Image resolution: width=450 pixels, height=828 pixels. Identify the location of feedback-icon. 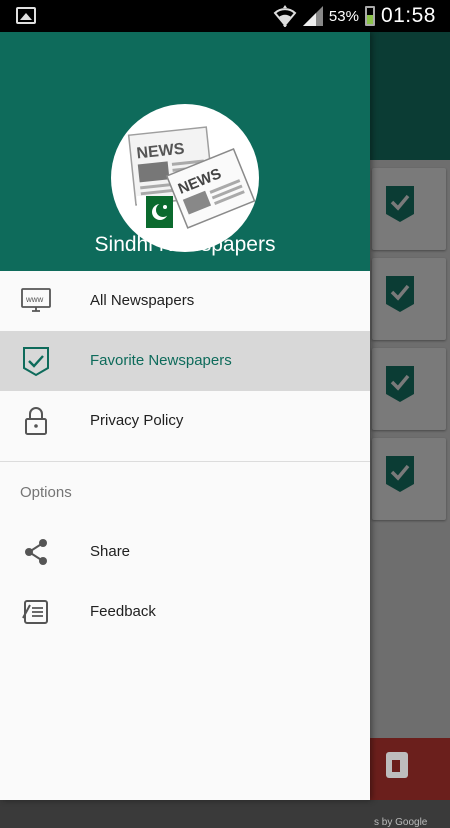
(35, 612).